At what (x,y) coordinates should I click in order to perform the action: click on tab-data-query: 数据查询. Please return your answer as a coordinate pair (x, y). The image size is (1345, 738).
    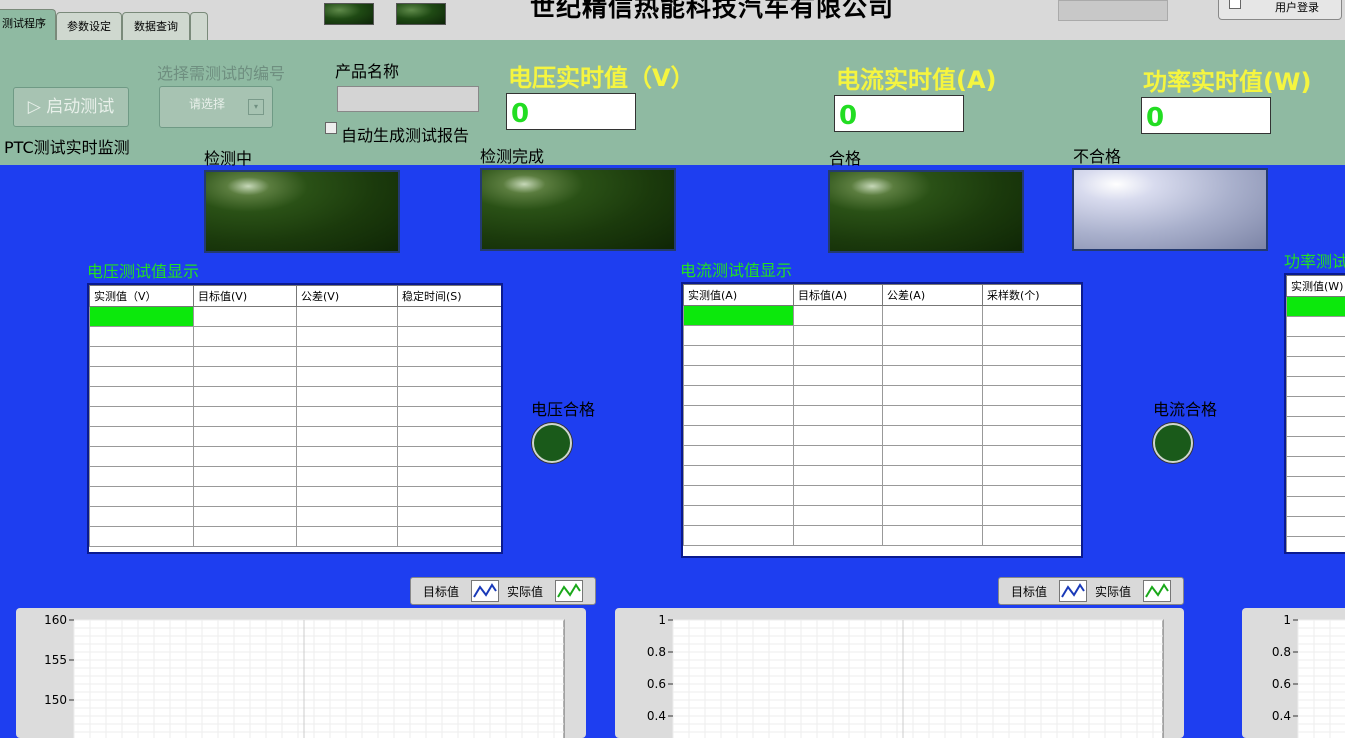
    Looking at the image, I should click on (156, 26).